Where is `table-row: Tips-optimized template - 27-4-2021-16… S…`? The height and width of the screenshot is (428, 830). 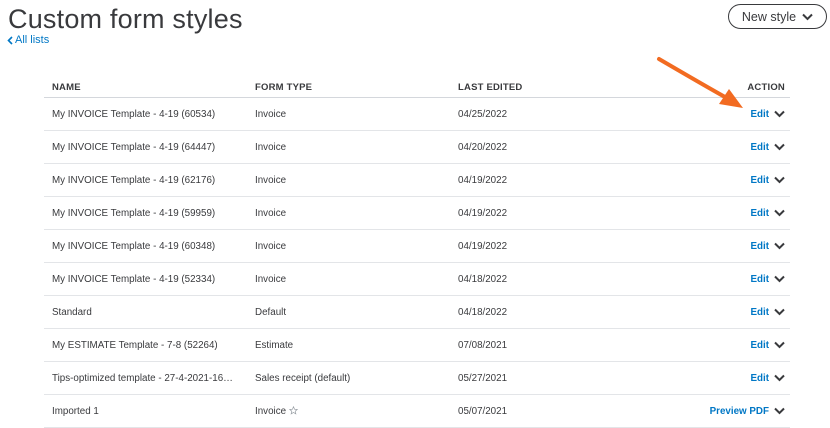
table-row: Tips-optimized template - 27-4-2021-16… S… is located at coordinates (417, 378).